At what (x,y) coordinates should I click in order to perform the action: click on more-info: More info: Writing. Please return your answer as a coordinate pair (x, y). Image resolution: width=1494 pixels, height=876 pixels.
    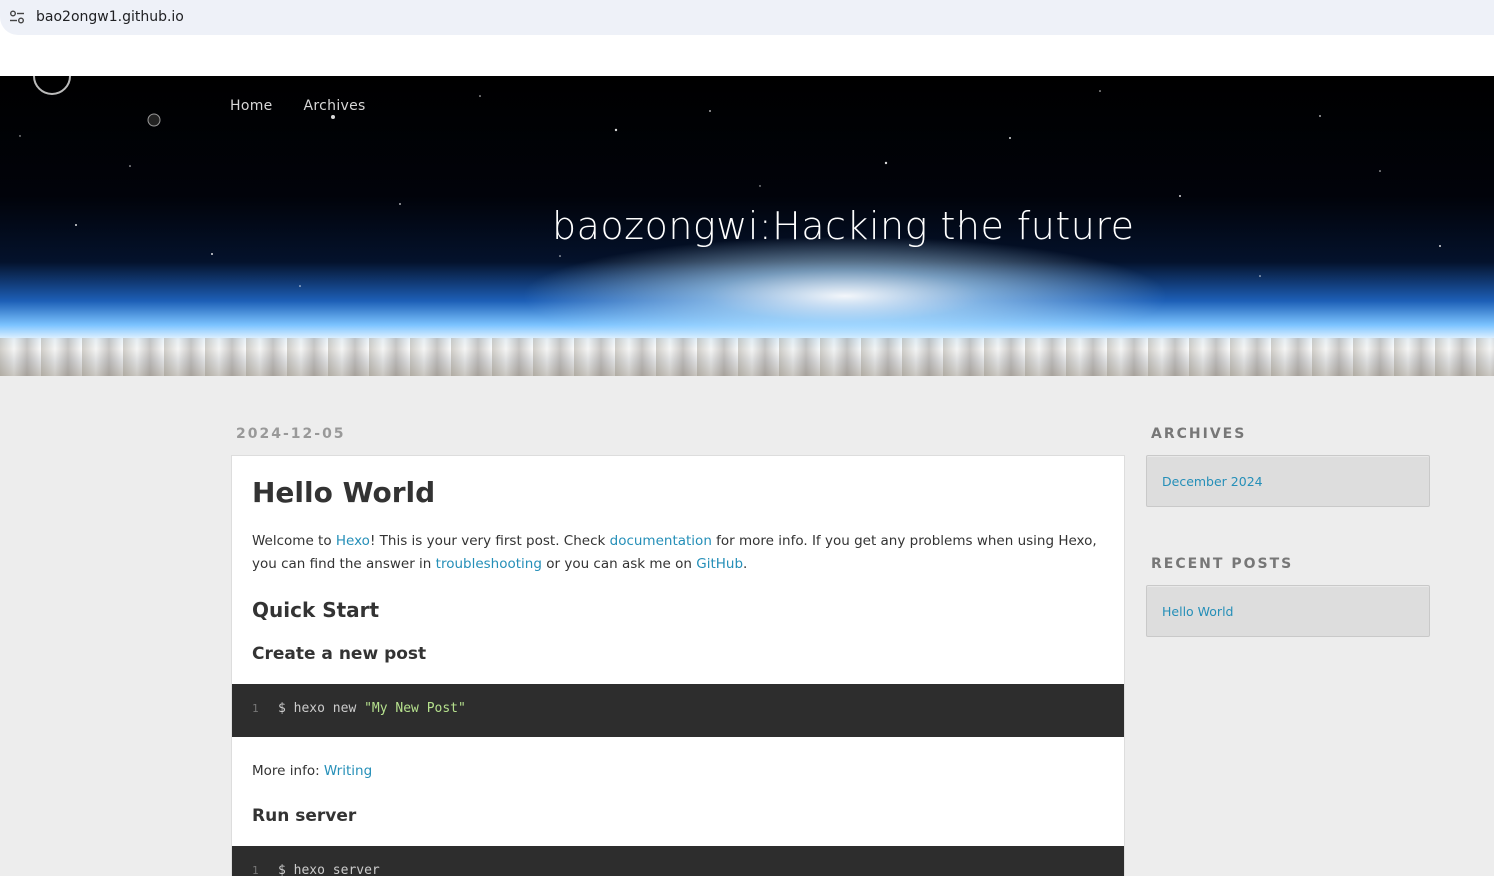
    Looking at the image, I should click on (312, 771).